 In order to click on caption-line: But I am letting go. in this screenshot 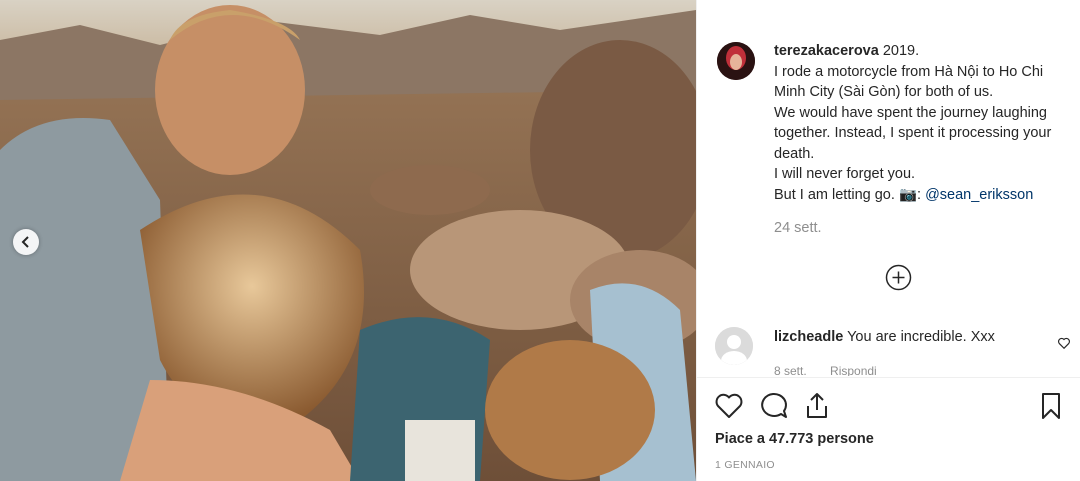, I will do `click(834, 194)`.